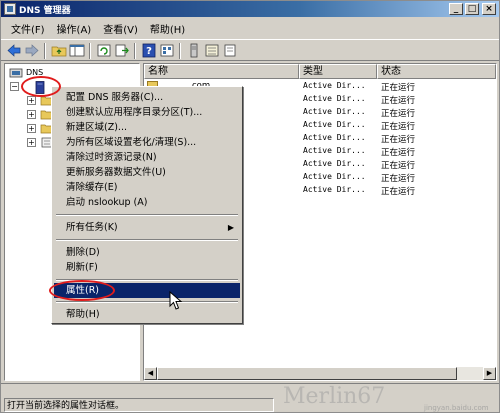 Image resolution: width=500 pixels, height=413 pixels. Describe the element at coordinates (92, 227) in the screenshot. I see `menu-item-all-tasks-label: 所有任务(K)` at that location.